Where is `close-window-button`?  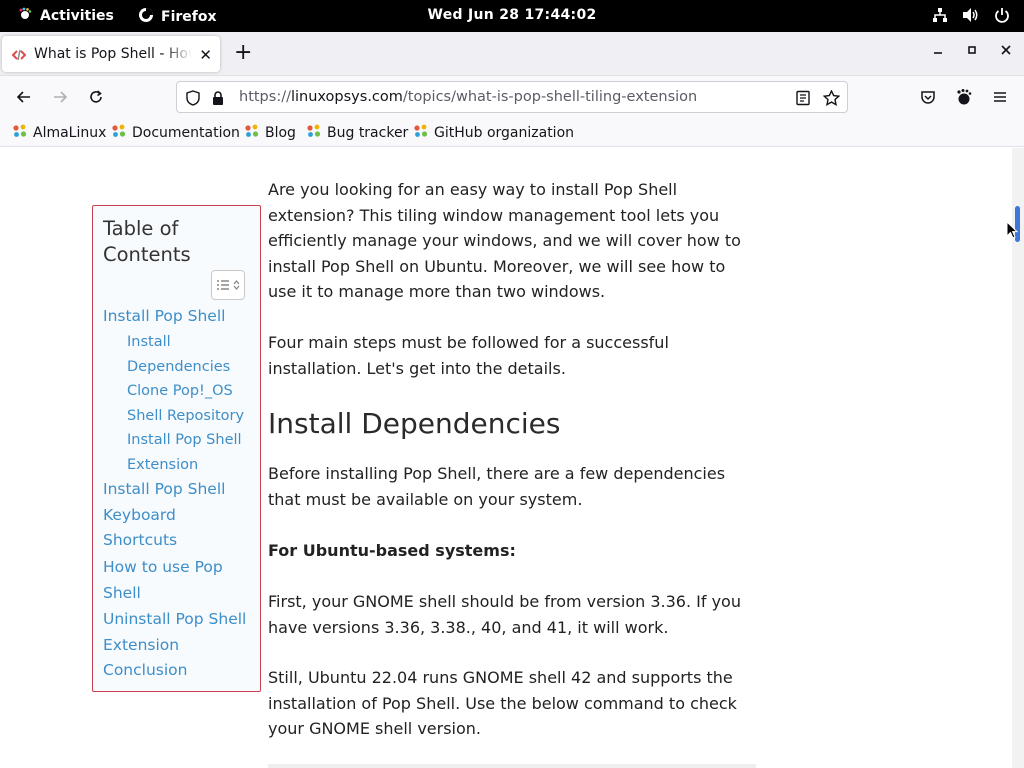
close-window-button is located at coordinates (1006, 52).